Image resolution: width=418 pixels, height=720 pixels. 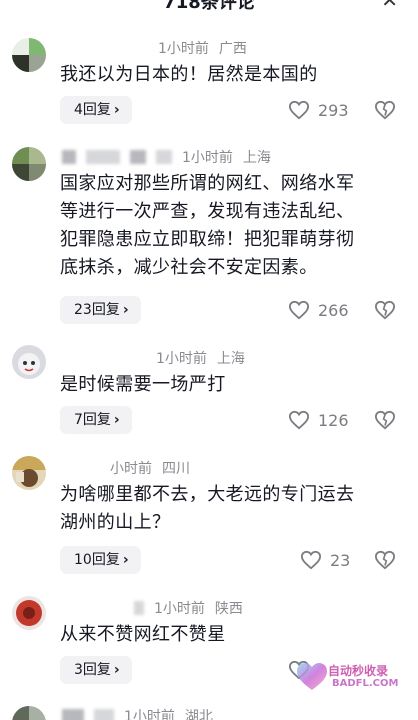 I want to click on comment-text: 为啥哪里都不去，大老远的专门运去 湖州的山上？, so click(x=235, y=509).